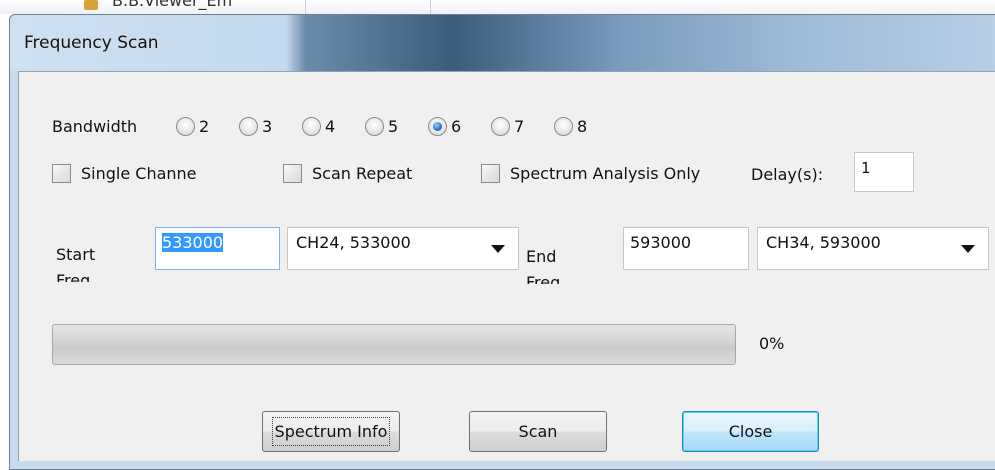 Image resolution: width=995 pixels, height=470 pixels. I want to click on bandwidth-radio-4: 4, so click(318, 126).